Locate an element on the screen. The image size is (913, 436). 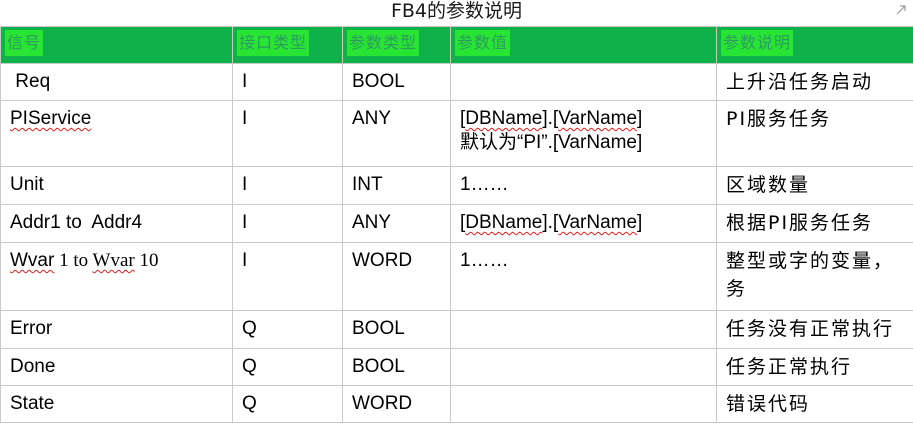
wvar-range-text: 1 to is located at coordinates (73, 260).